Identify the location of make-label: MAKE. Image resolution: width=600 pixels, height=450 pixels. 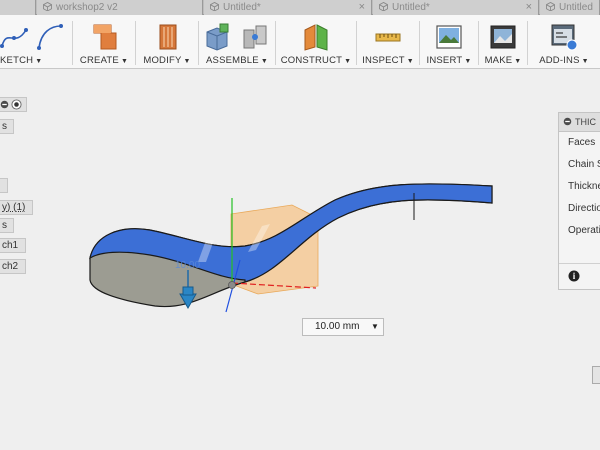
(498, 60).